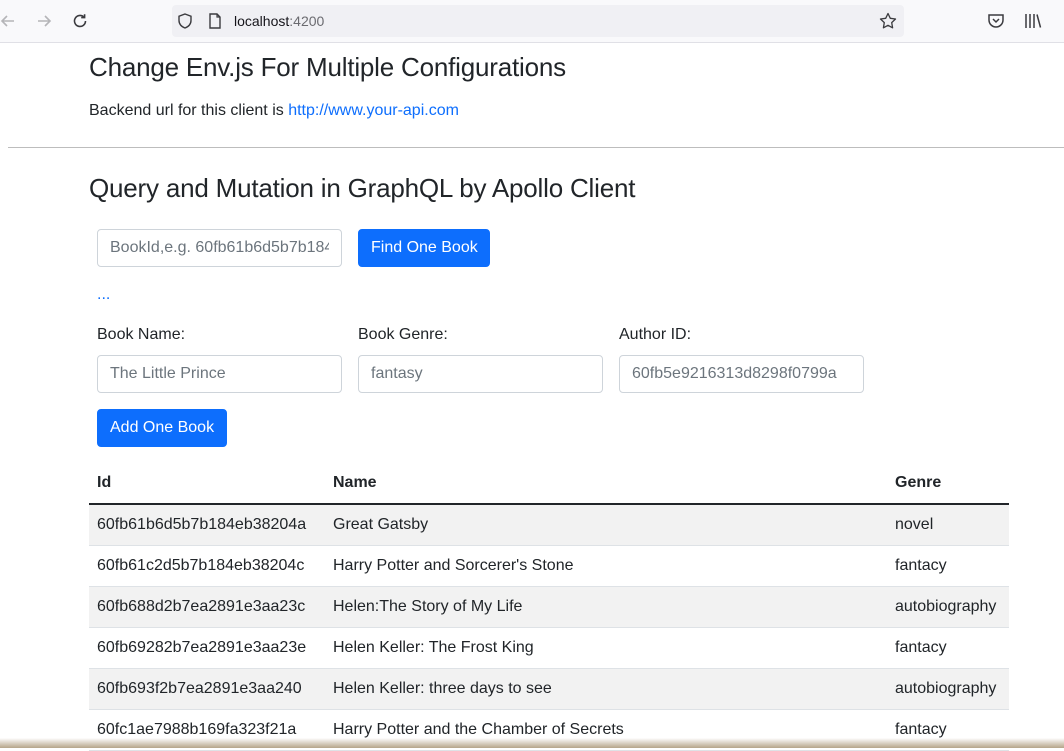  I want to click on cell-name: Harry Potter and Sorcerer's Stone, so click(606, 566).